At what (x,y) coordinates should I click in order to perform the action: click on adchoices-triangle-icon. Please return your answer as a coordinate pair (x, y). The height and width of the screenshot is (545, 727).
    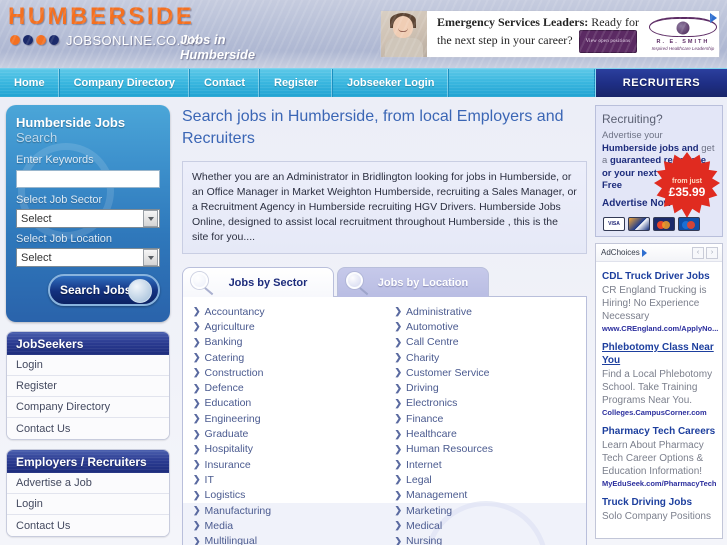
    Looking at the image, I should click on (713, 18).